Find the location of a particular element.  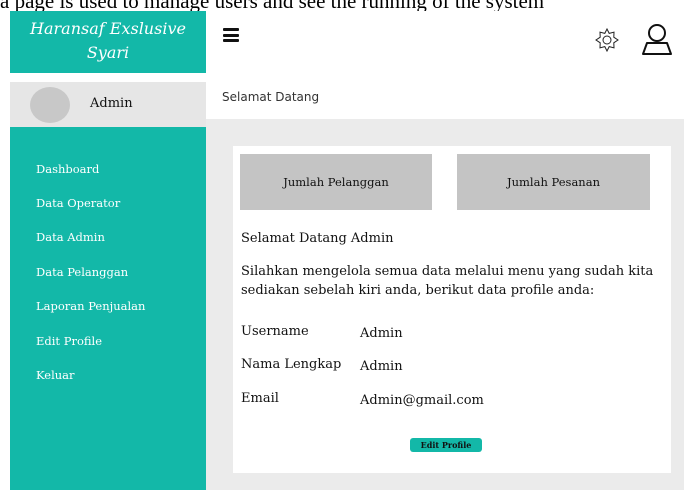

email-value: Admin@gmail.com is located at coordinates (422, 400).